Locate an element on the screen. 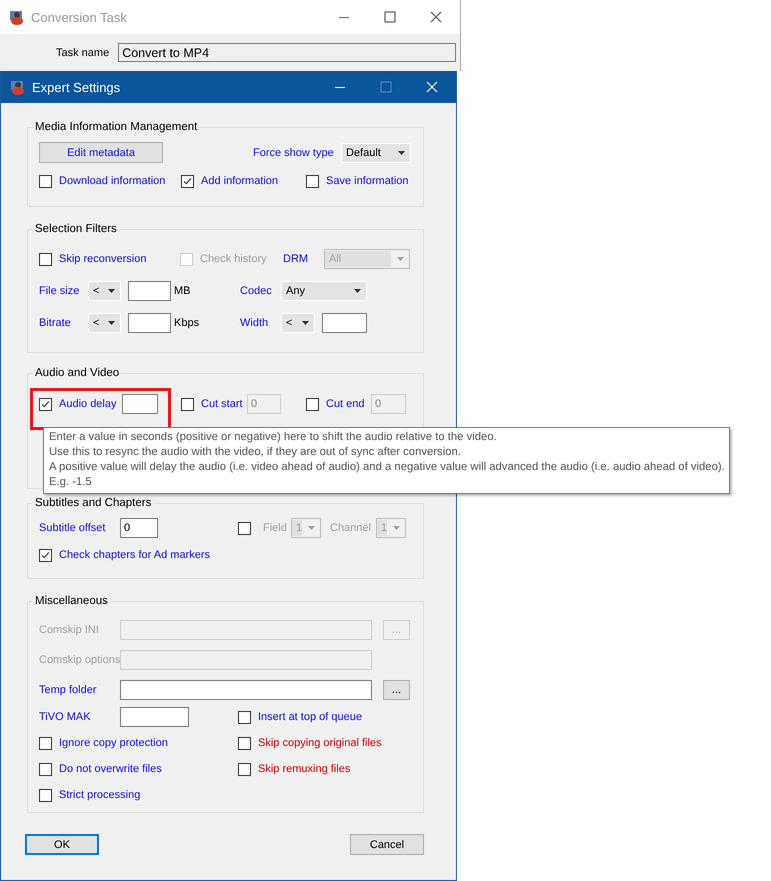 The width and height of the screenshot is (771, 881). field-label: Force show type is located at coordinates (294, 152).